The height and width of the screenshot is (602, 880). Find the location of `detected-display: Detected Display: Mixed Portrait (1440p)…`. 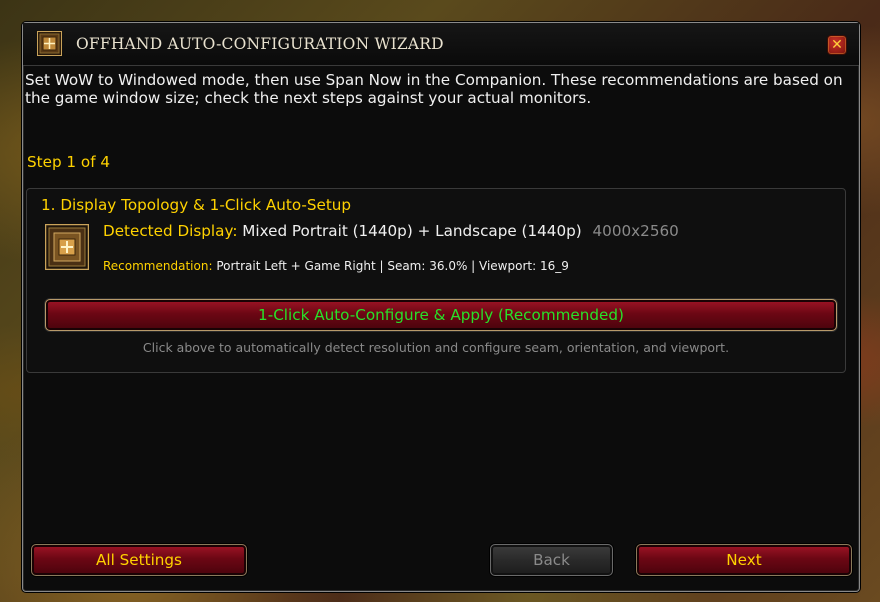

detected-display: Detected Display: Mixed Portrait (1440p)… is located at coordinates (391, 231).